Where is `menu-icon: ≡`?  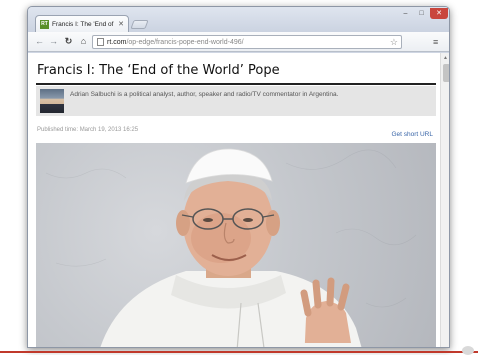
menu-icon: ≡ is located at coordinates (435, 42).